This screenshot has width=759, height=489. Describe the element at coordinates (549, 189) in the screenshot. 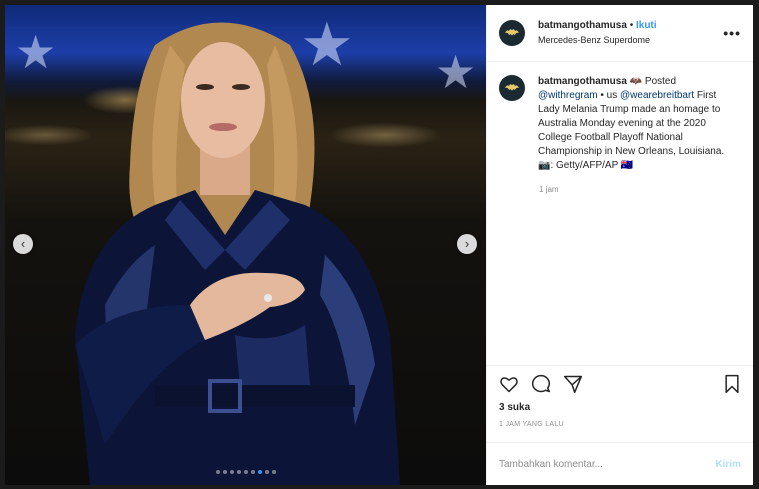

I see `comment-timestamp: 1 jam` at that location.